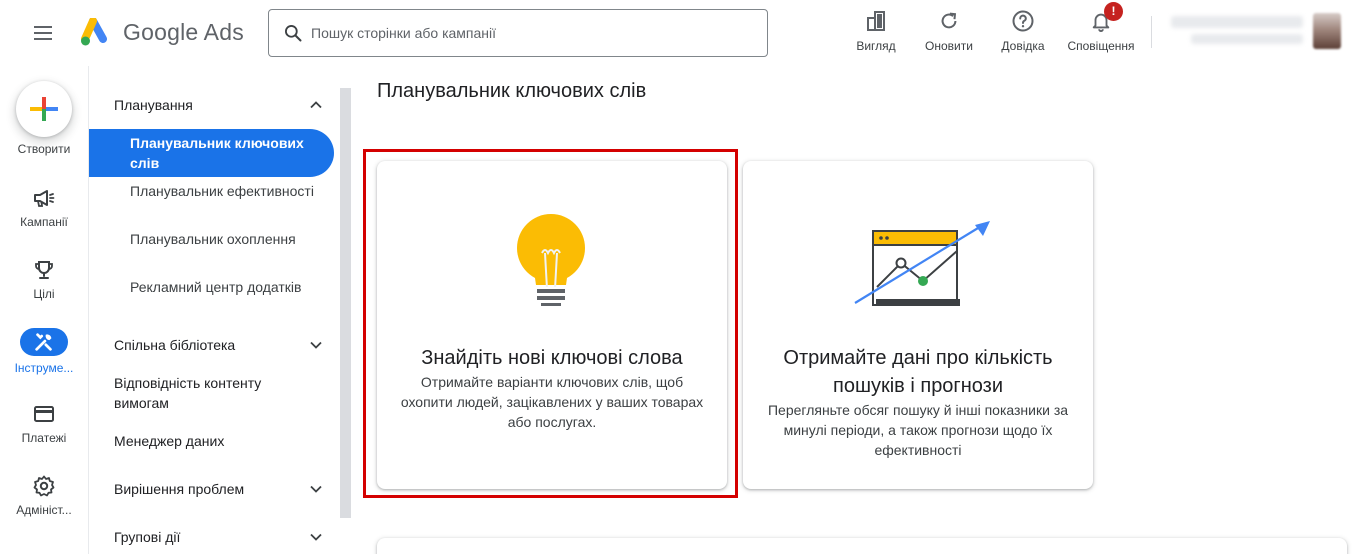 The image size is (1365, 554). I want to click on search-box, so click(518, 33).